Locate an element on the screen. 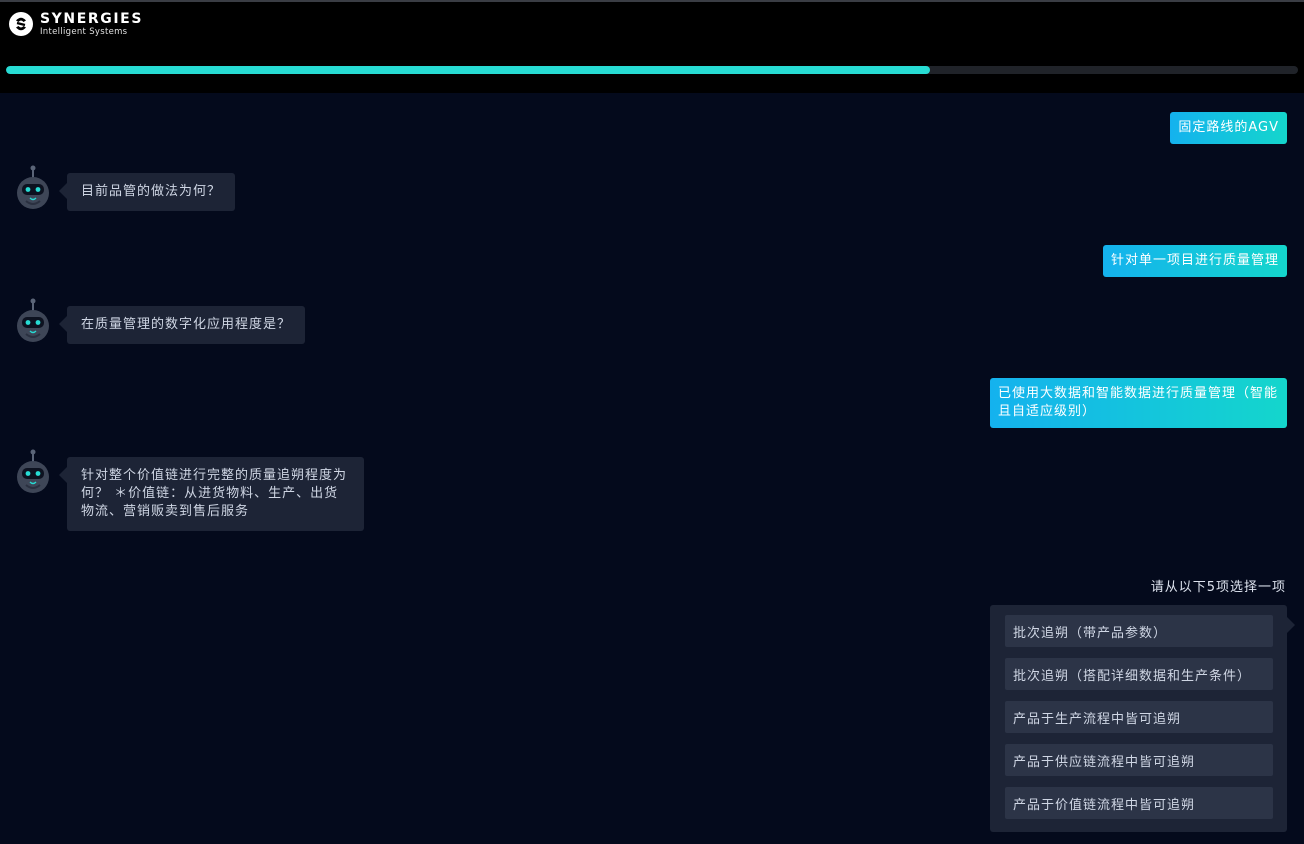  user-message: 已使用大数据和智能数据进行质量管理（智能且自适应级别） is located at coordinates (1138, 403).